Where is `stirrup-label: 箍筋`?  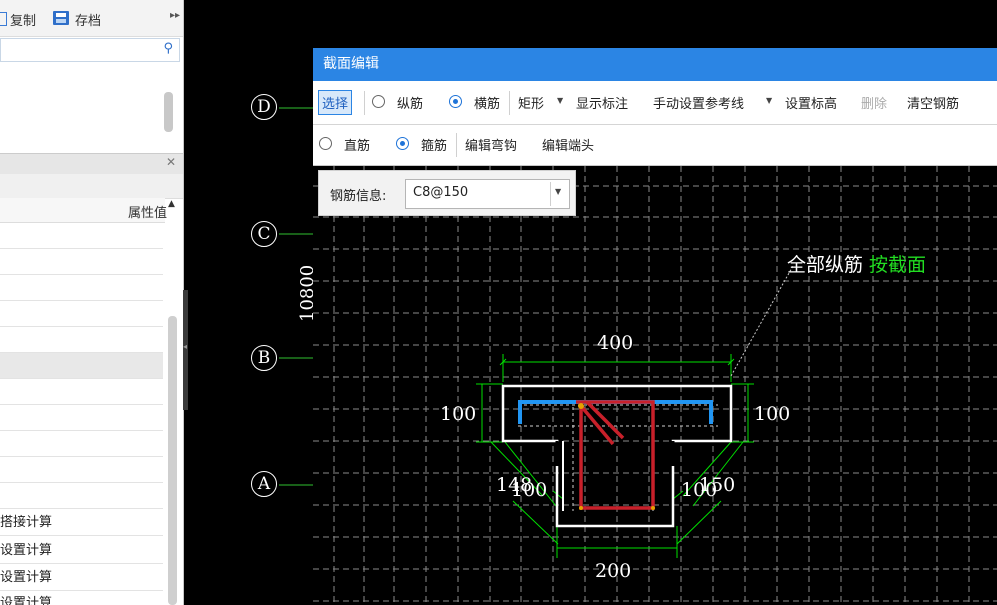
stirrup-label: 箍筋 is located at coordinates (434, 144).